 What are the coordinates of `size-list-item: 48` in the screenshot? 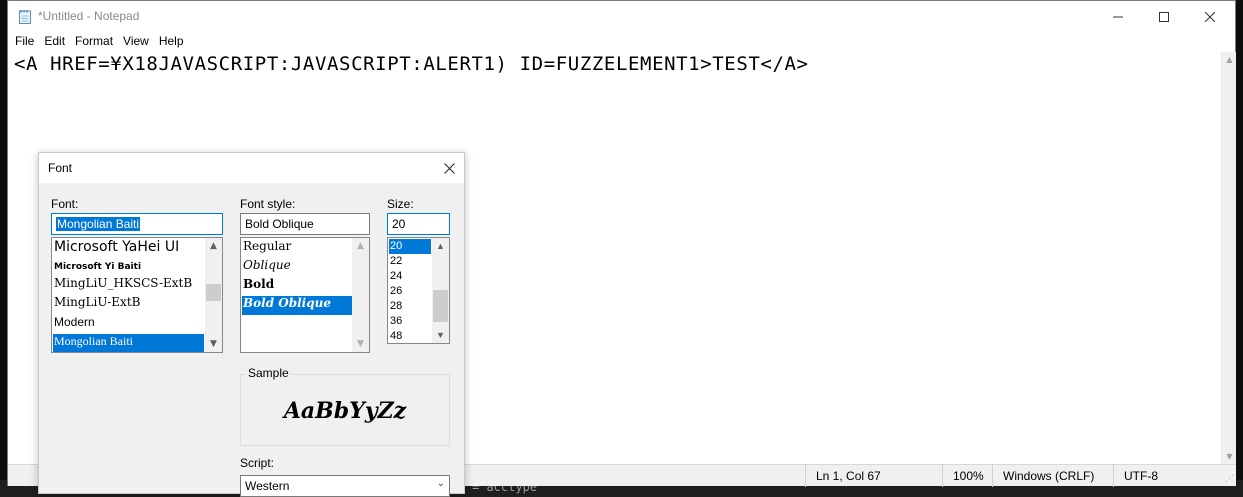 It's located at (410, 336).